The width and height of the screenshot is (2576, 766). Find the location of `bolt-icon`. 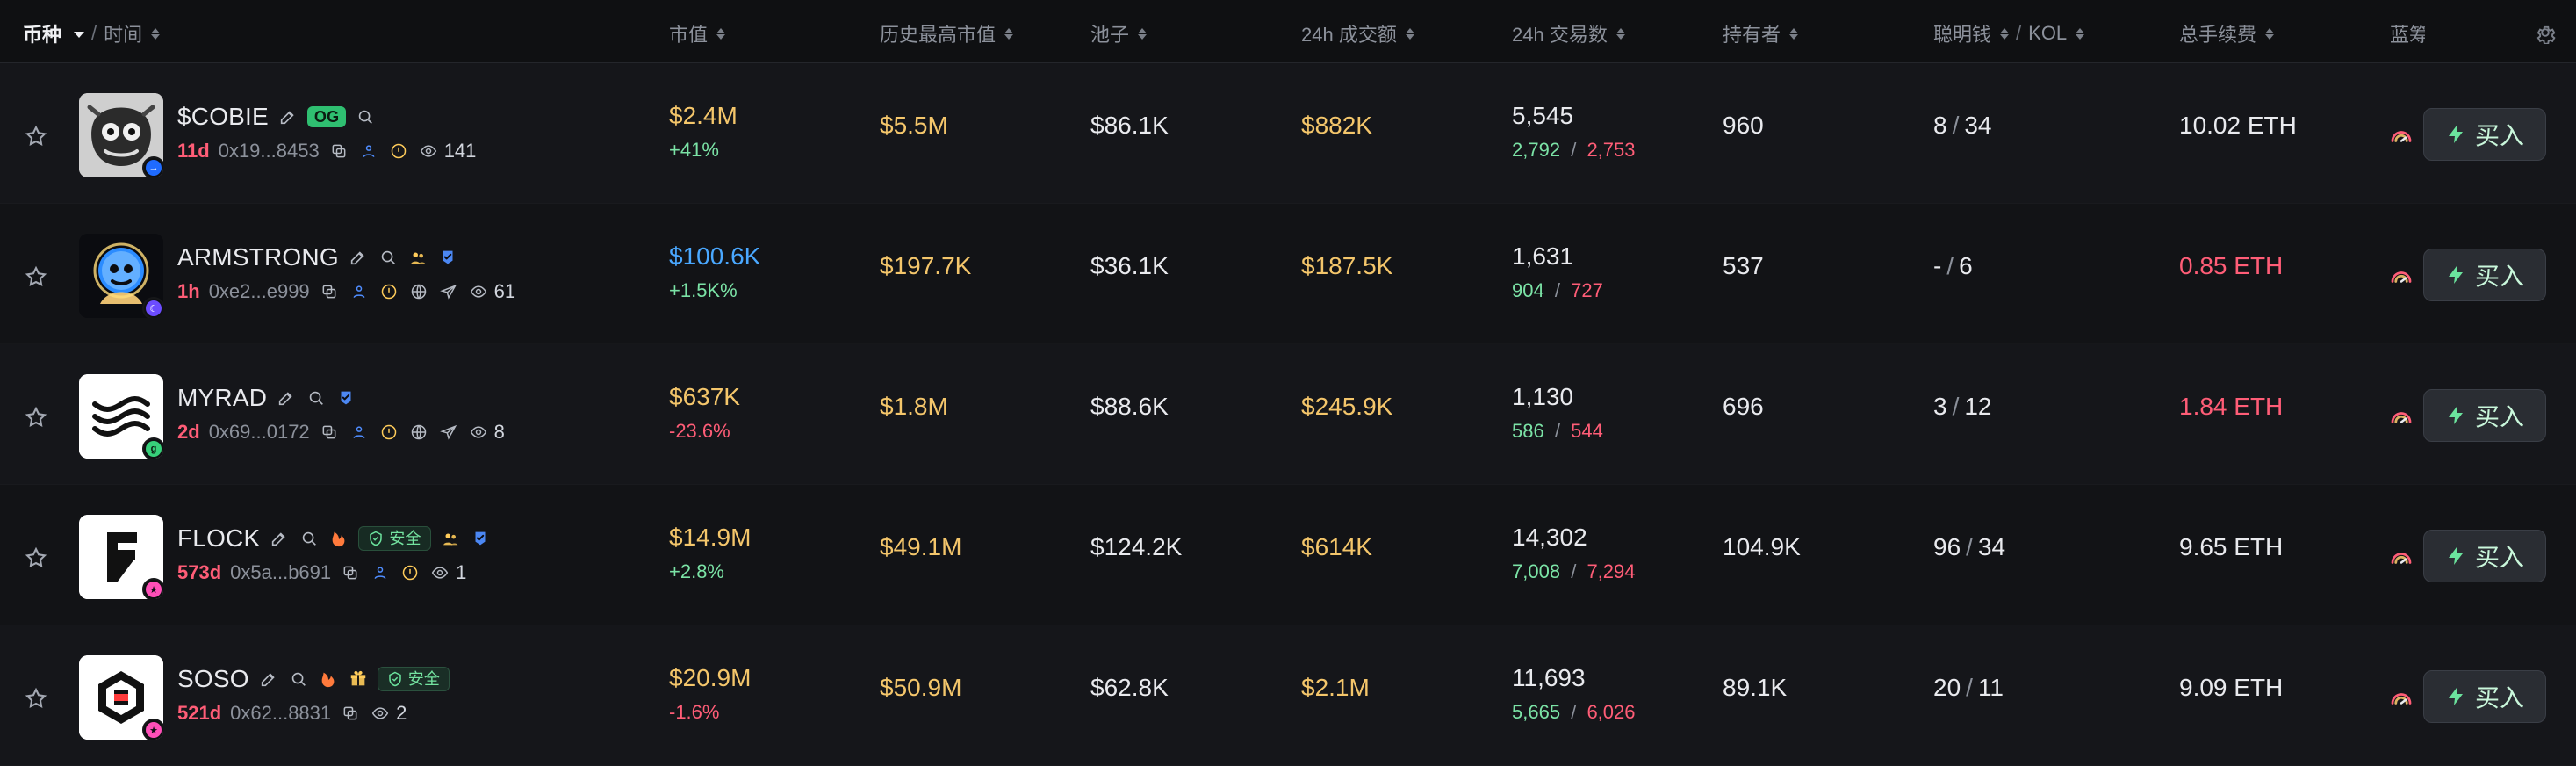

bolt-icon is located at coordinates (2455, 415).